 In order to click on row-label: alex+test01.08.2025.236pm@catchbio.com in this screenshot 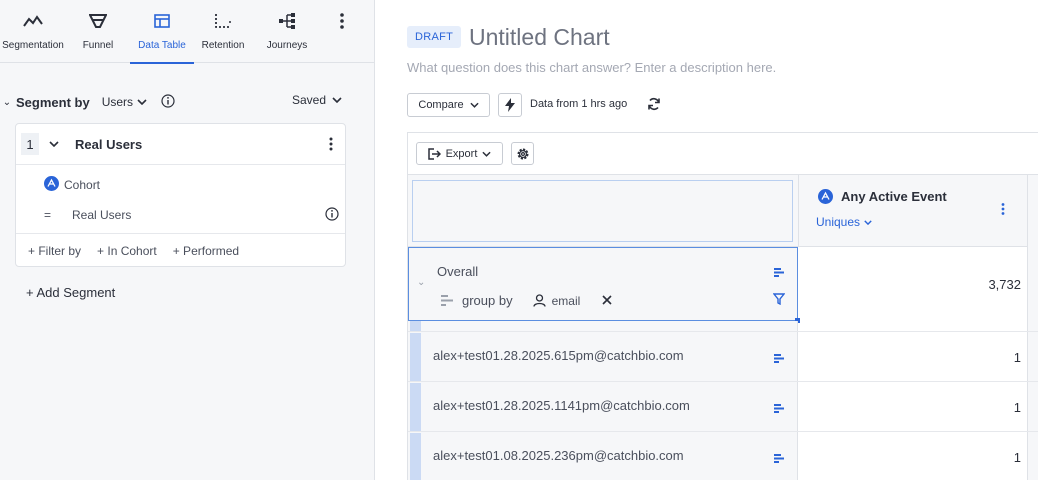, I will do `click(558, 455)`.